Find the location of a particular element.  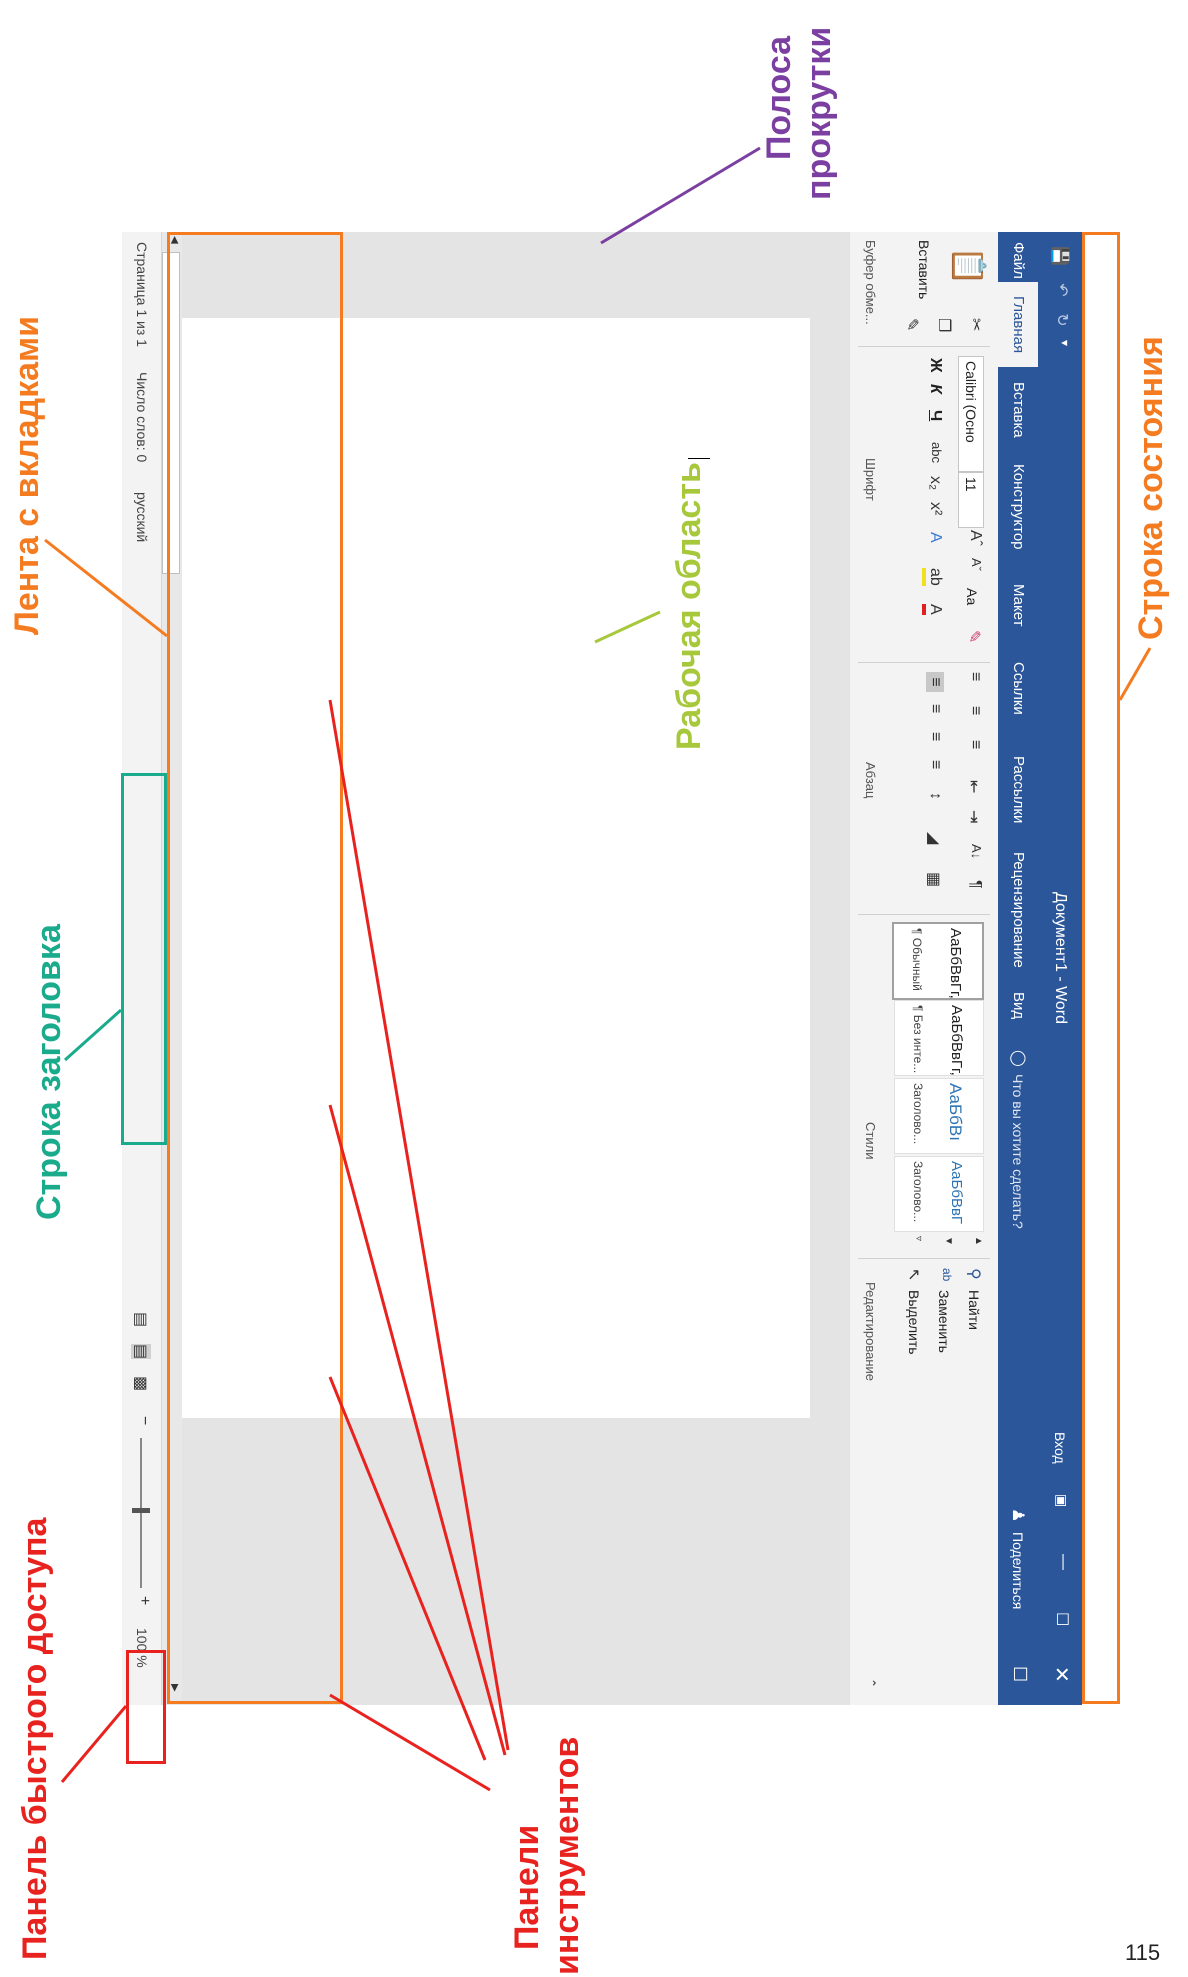

page-number: 115 is located at coordinates (1143, 1952).